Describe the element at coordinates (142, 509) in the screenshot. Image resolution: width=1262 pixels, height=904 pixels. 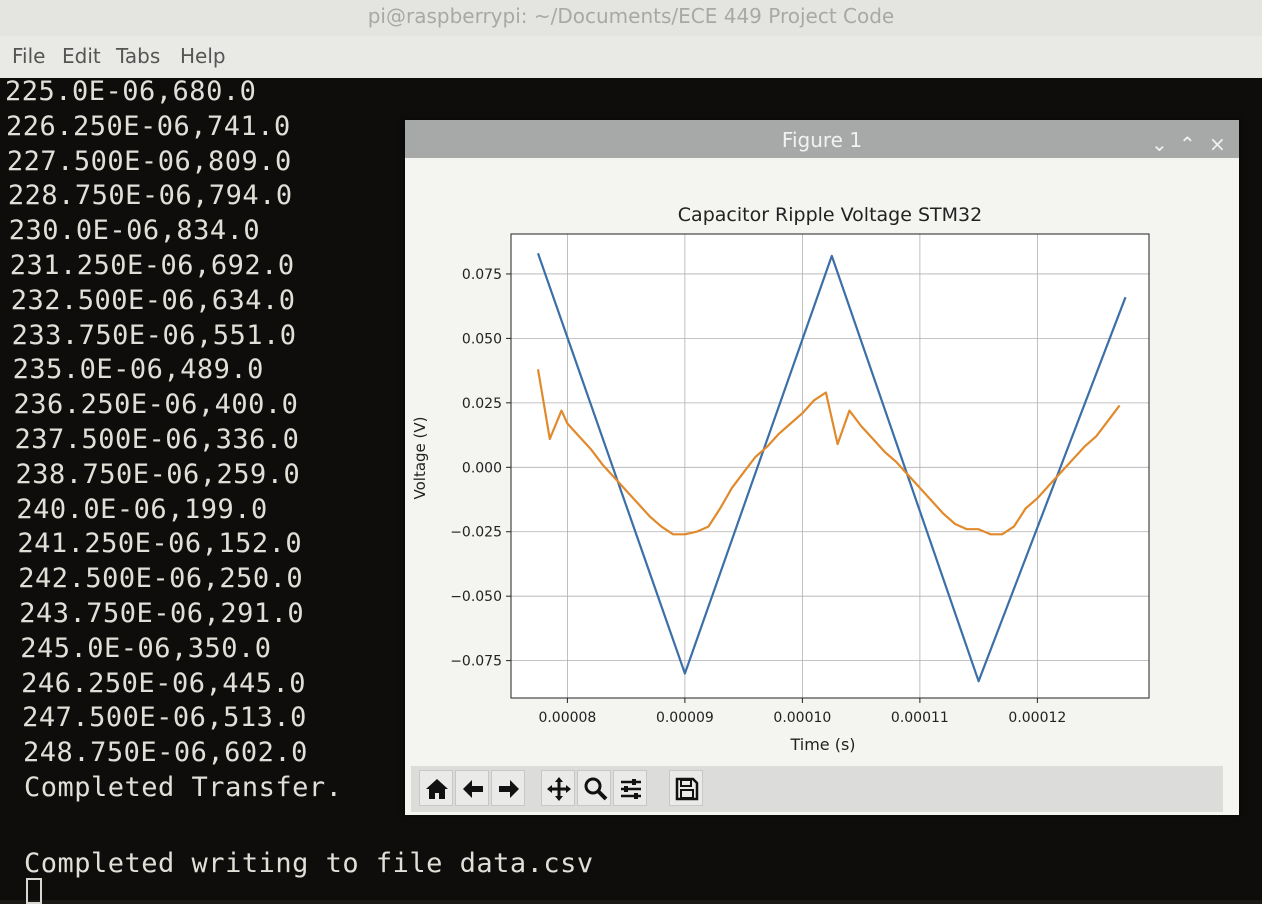
I see `terminal-line: 240.0E-06,199.0` at that location.